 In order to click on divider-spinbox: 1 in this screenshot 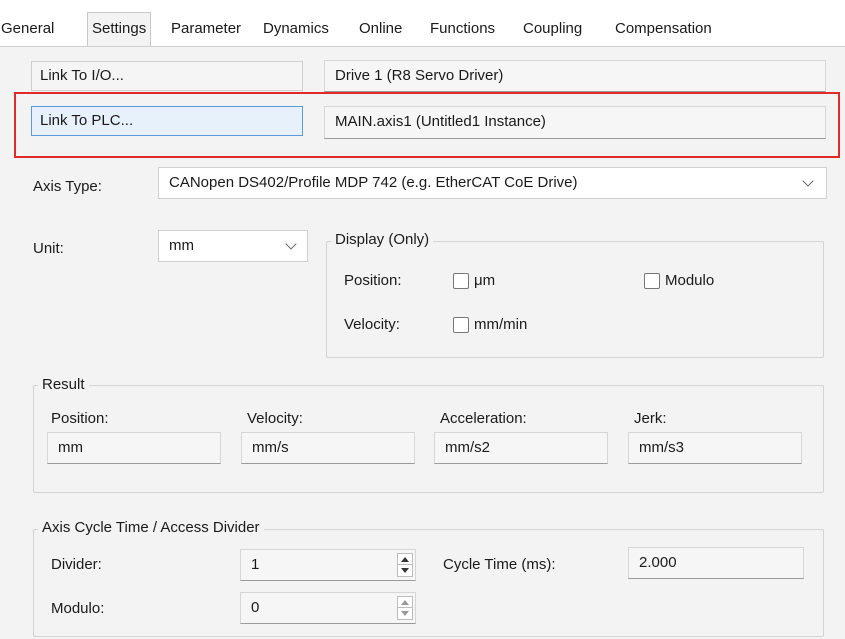, I will do `click(328, 565)`.